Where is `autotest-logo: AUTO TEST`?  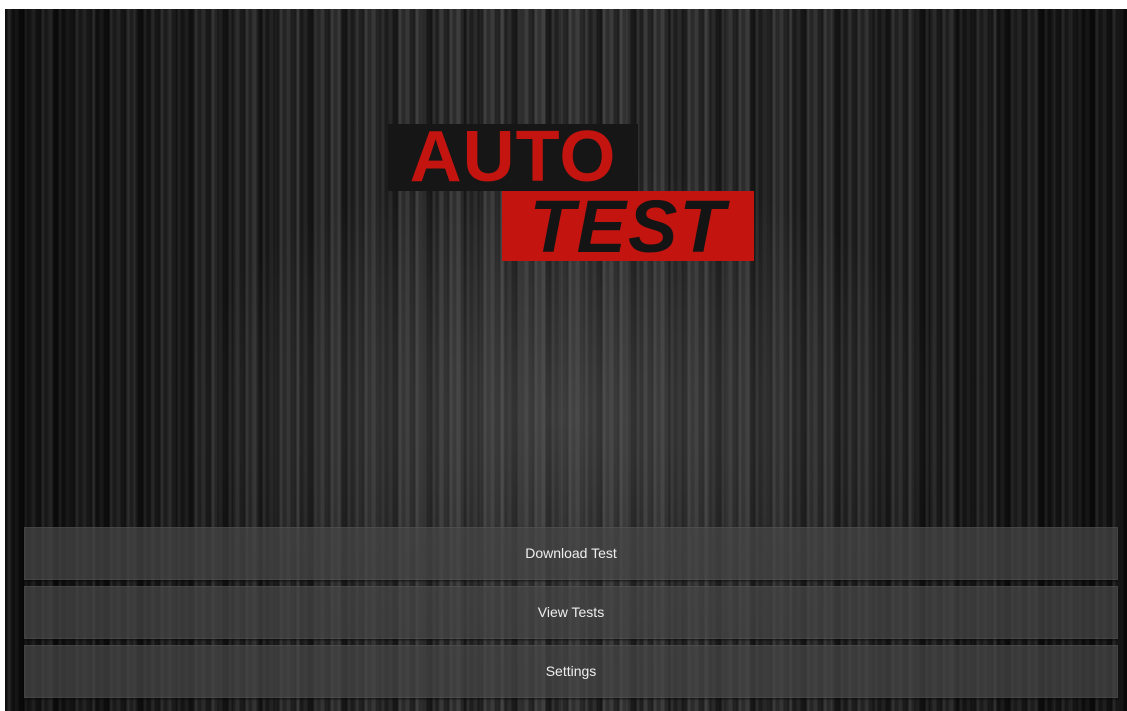 autotest-logo: AUTO TEST is located at coordinates (571, 192).